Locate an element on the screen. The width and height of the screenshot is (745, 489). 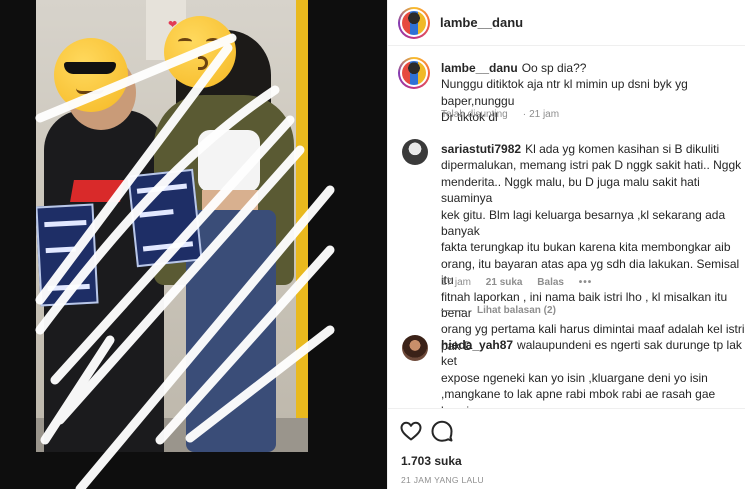
comment-time: 17 jam is located at coordinates (456, 282).